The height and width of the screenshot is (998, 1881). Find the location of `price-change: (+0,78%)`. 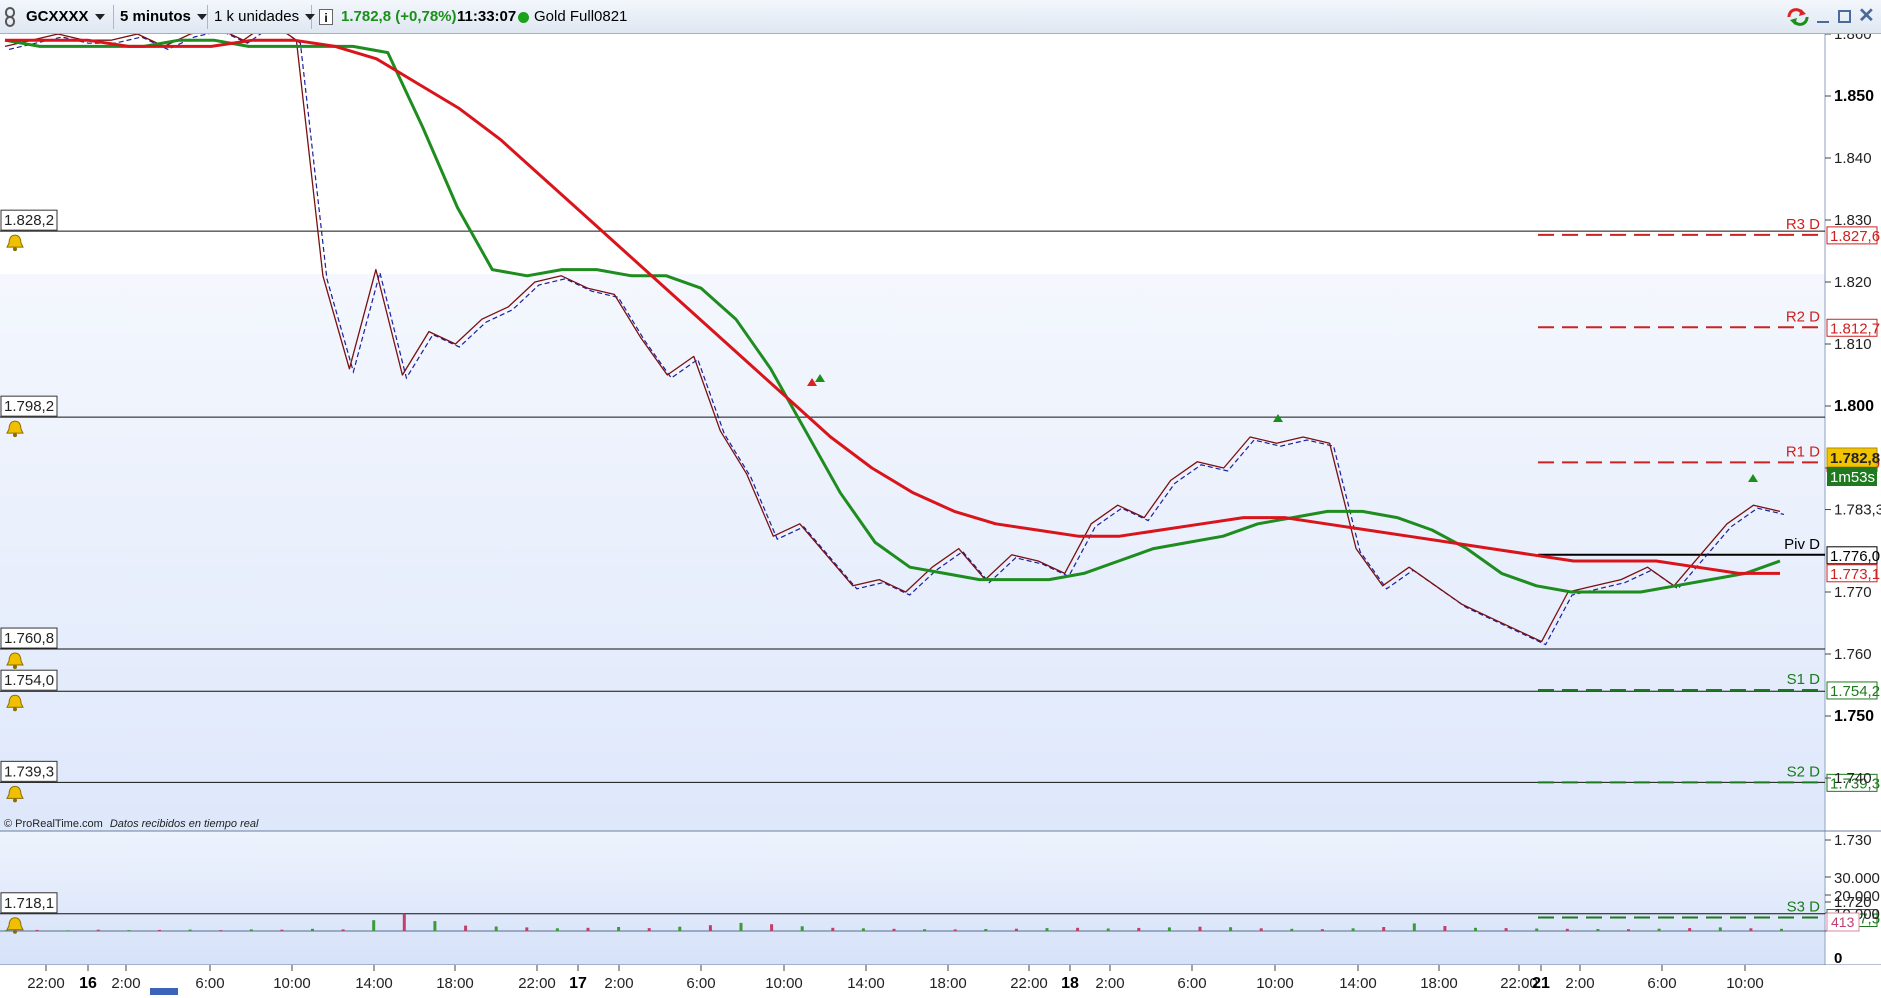

price-change: (+0,78%) is located at coordinates (426, 16).